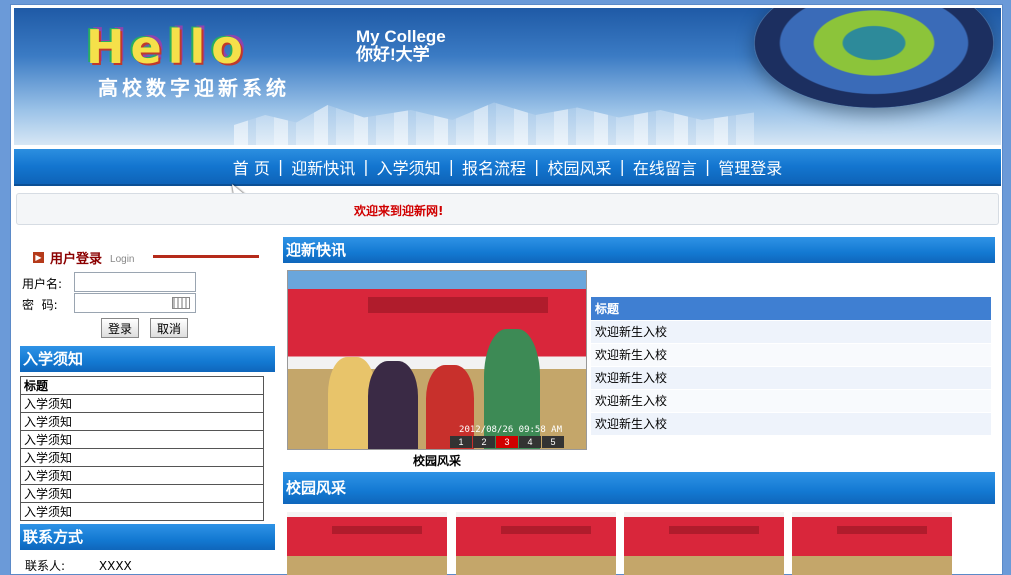 The image size is (1011, 575). I want to click on welcome-bar: 欢迎来到迎新网!, so click(507, 209).